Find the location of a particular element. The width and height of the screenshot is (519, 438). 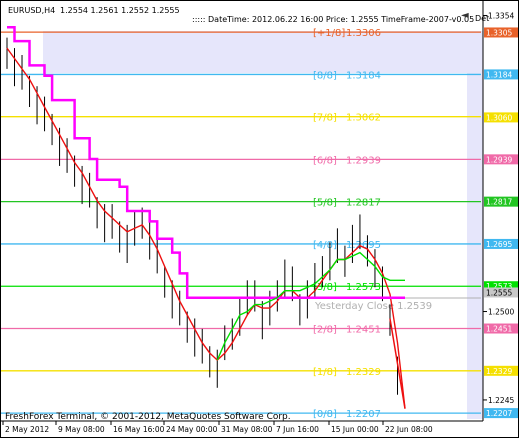

price-tag-text-6: 1.2695 is located at coordinates (499, 244).